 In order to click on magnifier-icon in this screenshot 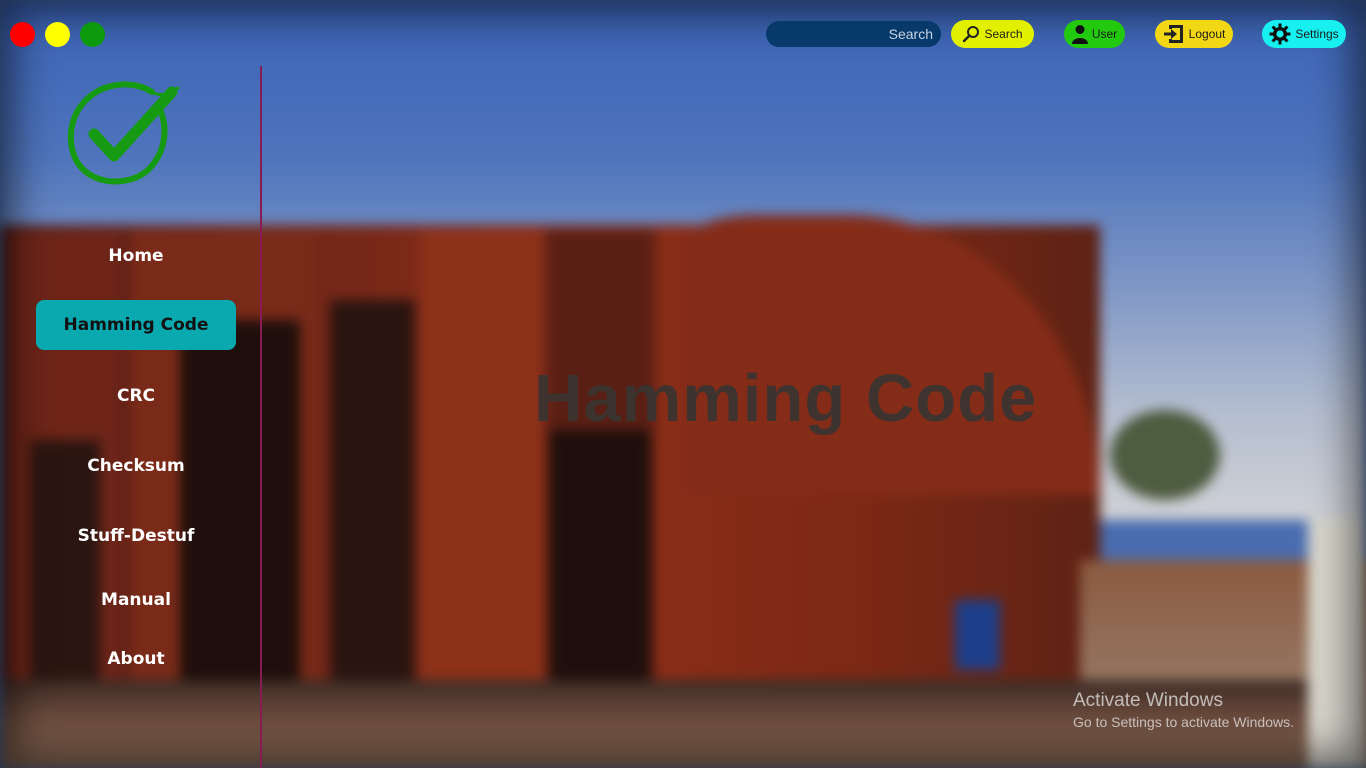, I will do `click(971, 34)`.